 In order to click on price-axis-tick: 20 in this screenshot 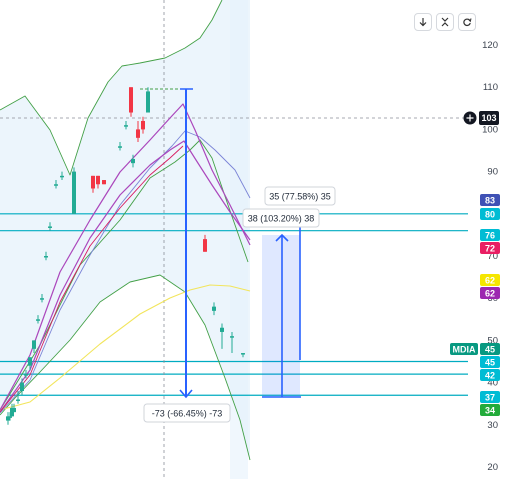, I will do `click(492, 467)`.